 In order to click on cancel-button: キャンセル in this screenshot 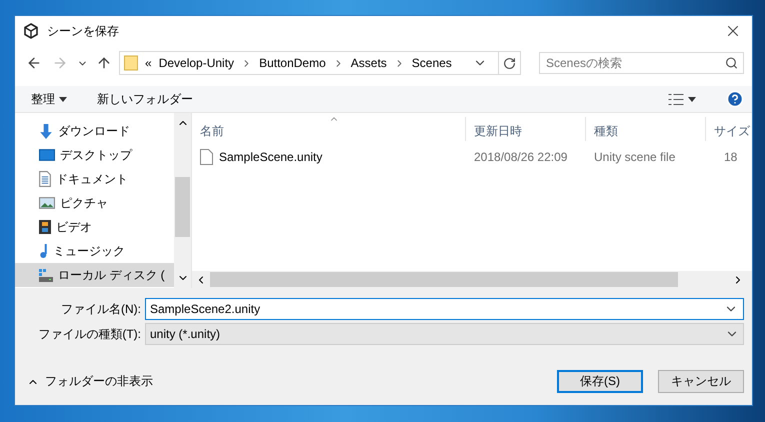, I will do `click(701, 381)`.